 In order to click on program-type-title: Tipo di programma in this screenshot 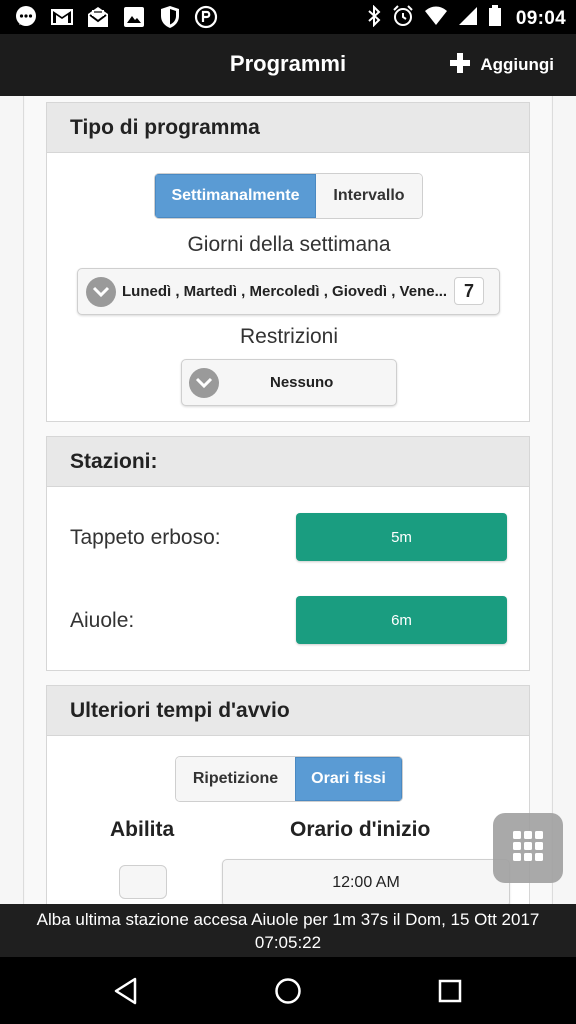, I will do `click(288, 128)`.